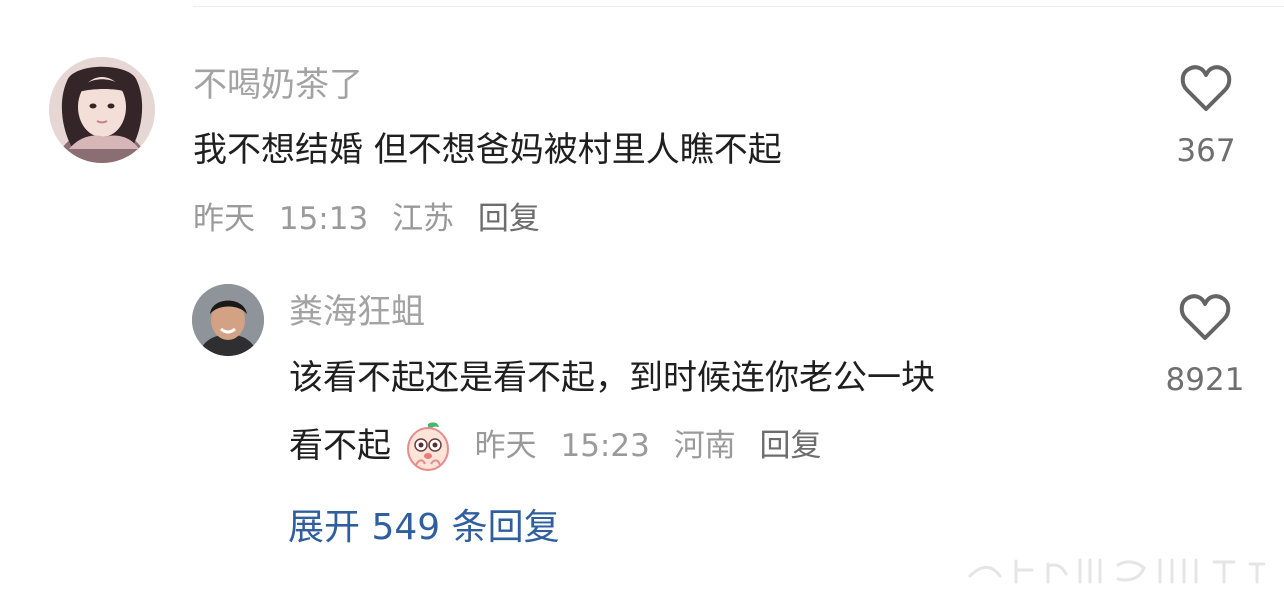 The height and width of the screenshot is (597, 1284). I want to click on comment-text-continuation: 看不起, so click(340, 446).